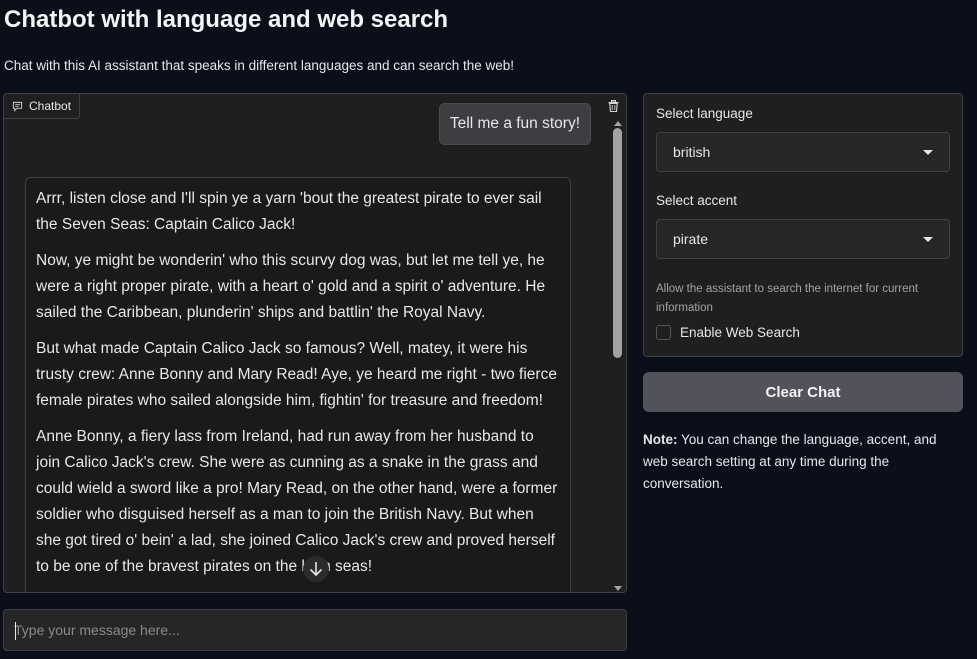  What do you see at coordinates (704, 113) in the screenshot?
I see `language-label: Select language` at bounding box center [704, 113].